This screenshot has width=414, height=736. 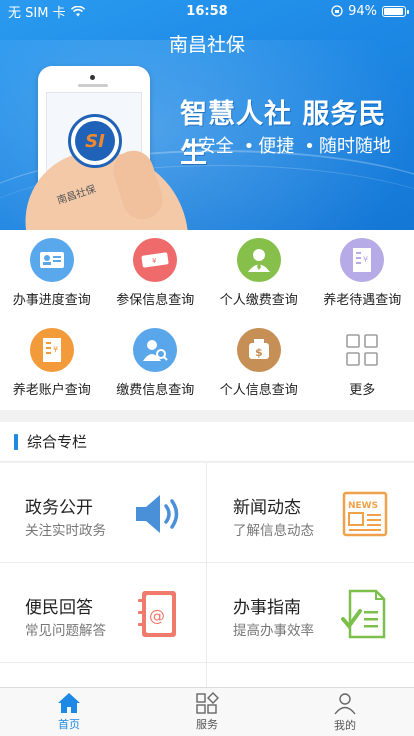 I want to click on account-book-icon: ¥, so click(x=51, y=350).